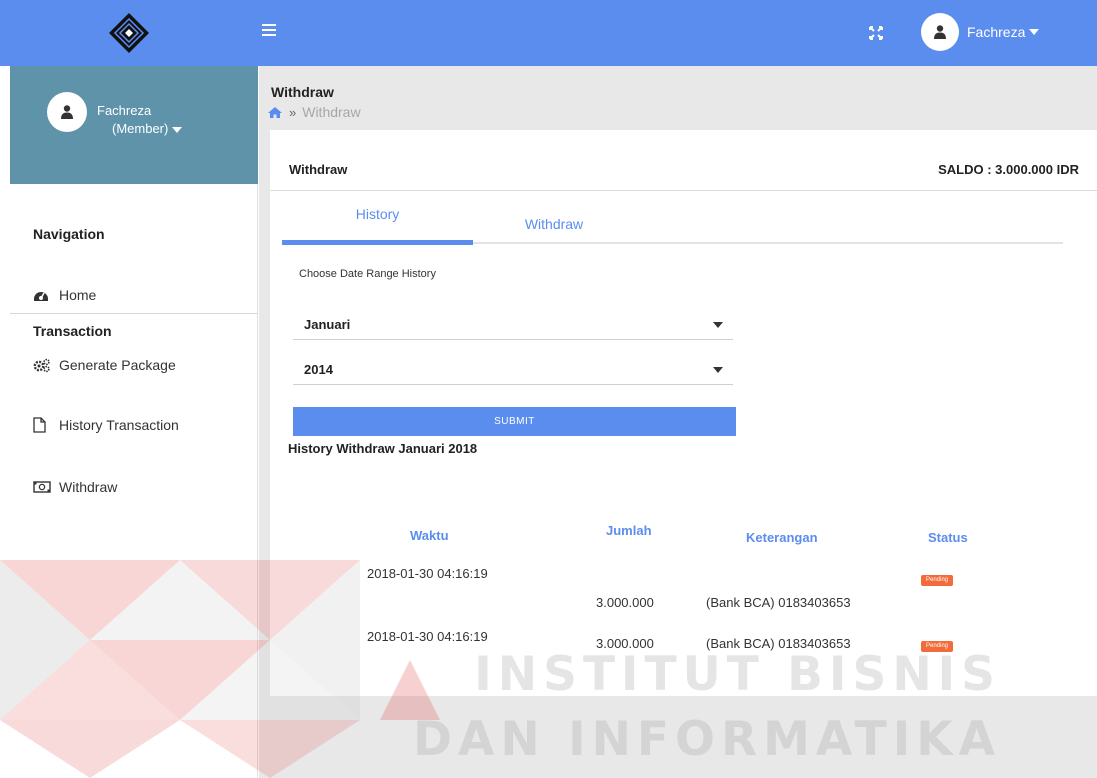 Image resolution: width=1097 pixels, height=778 pixels. Describe the element at coordinates (124, 110) in the screenshot. I see `profile-name: Fachreza` at that location.